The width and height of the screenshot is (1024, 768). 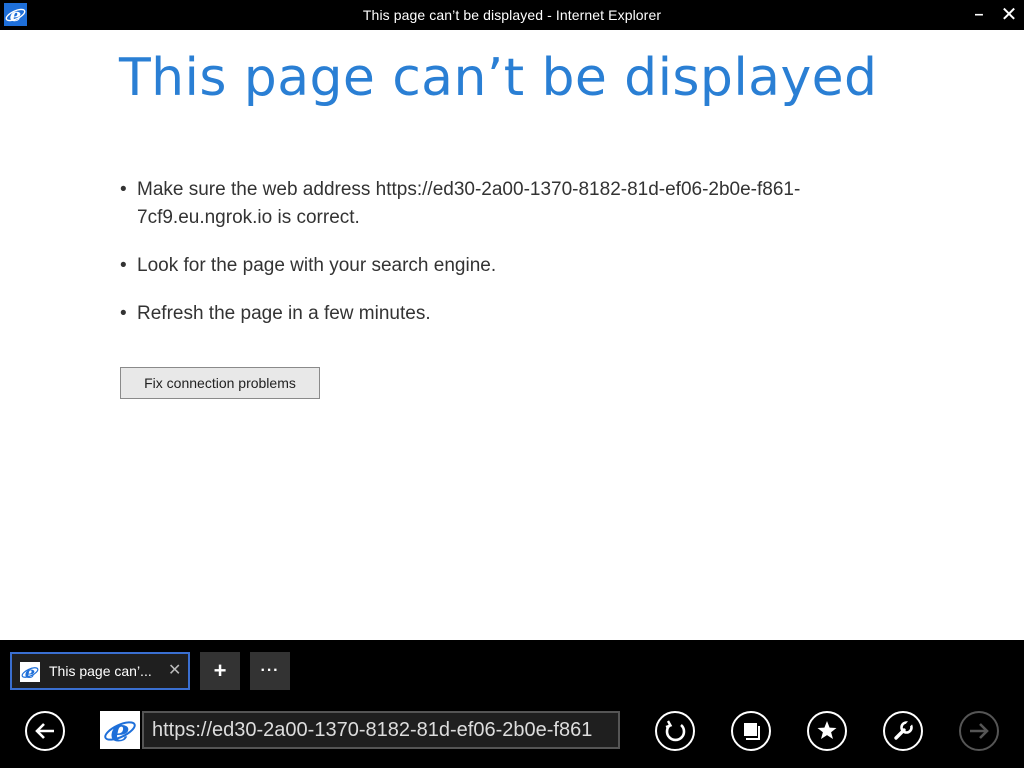 I want to click on forward-arrow-icon, so click(x=979, y=731).